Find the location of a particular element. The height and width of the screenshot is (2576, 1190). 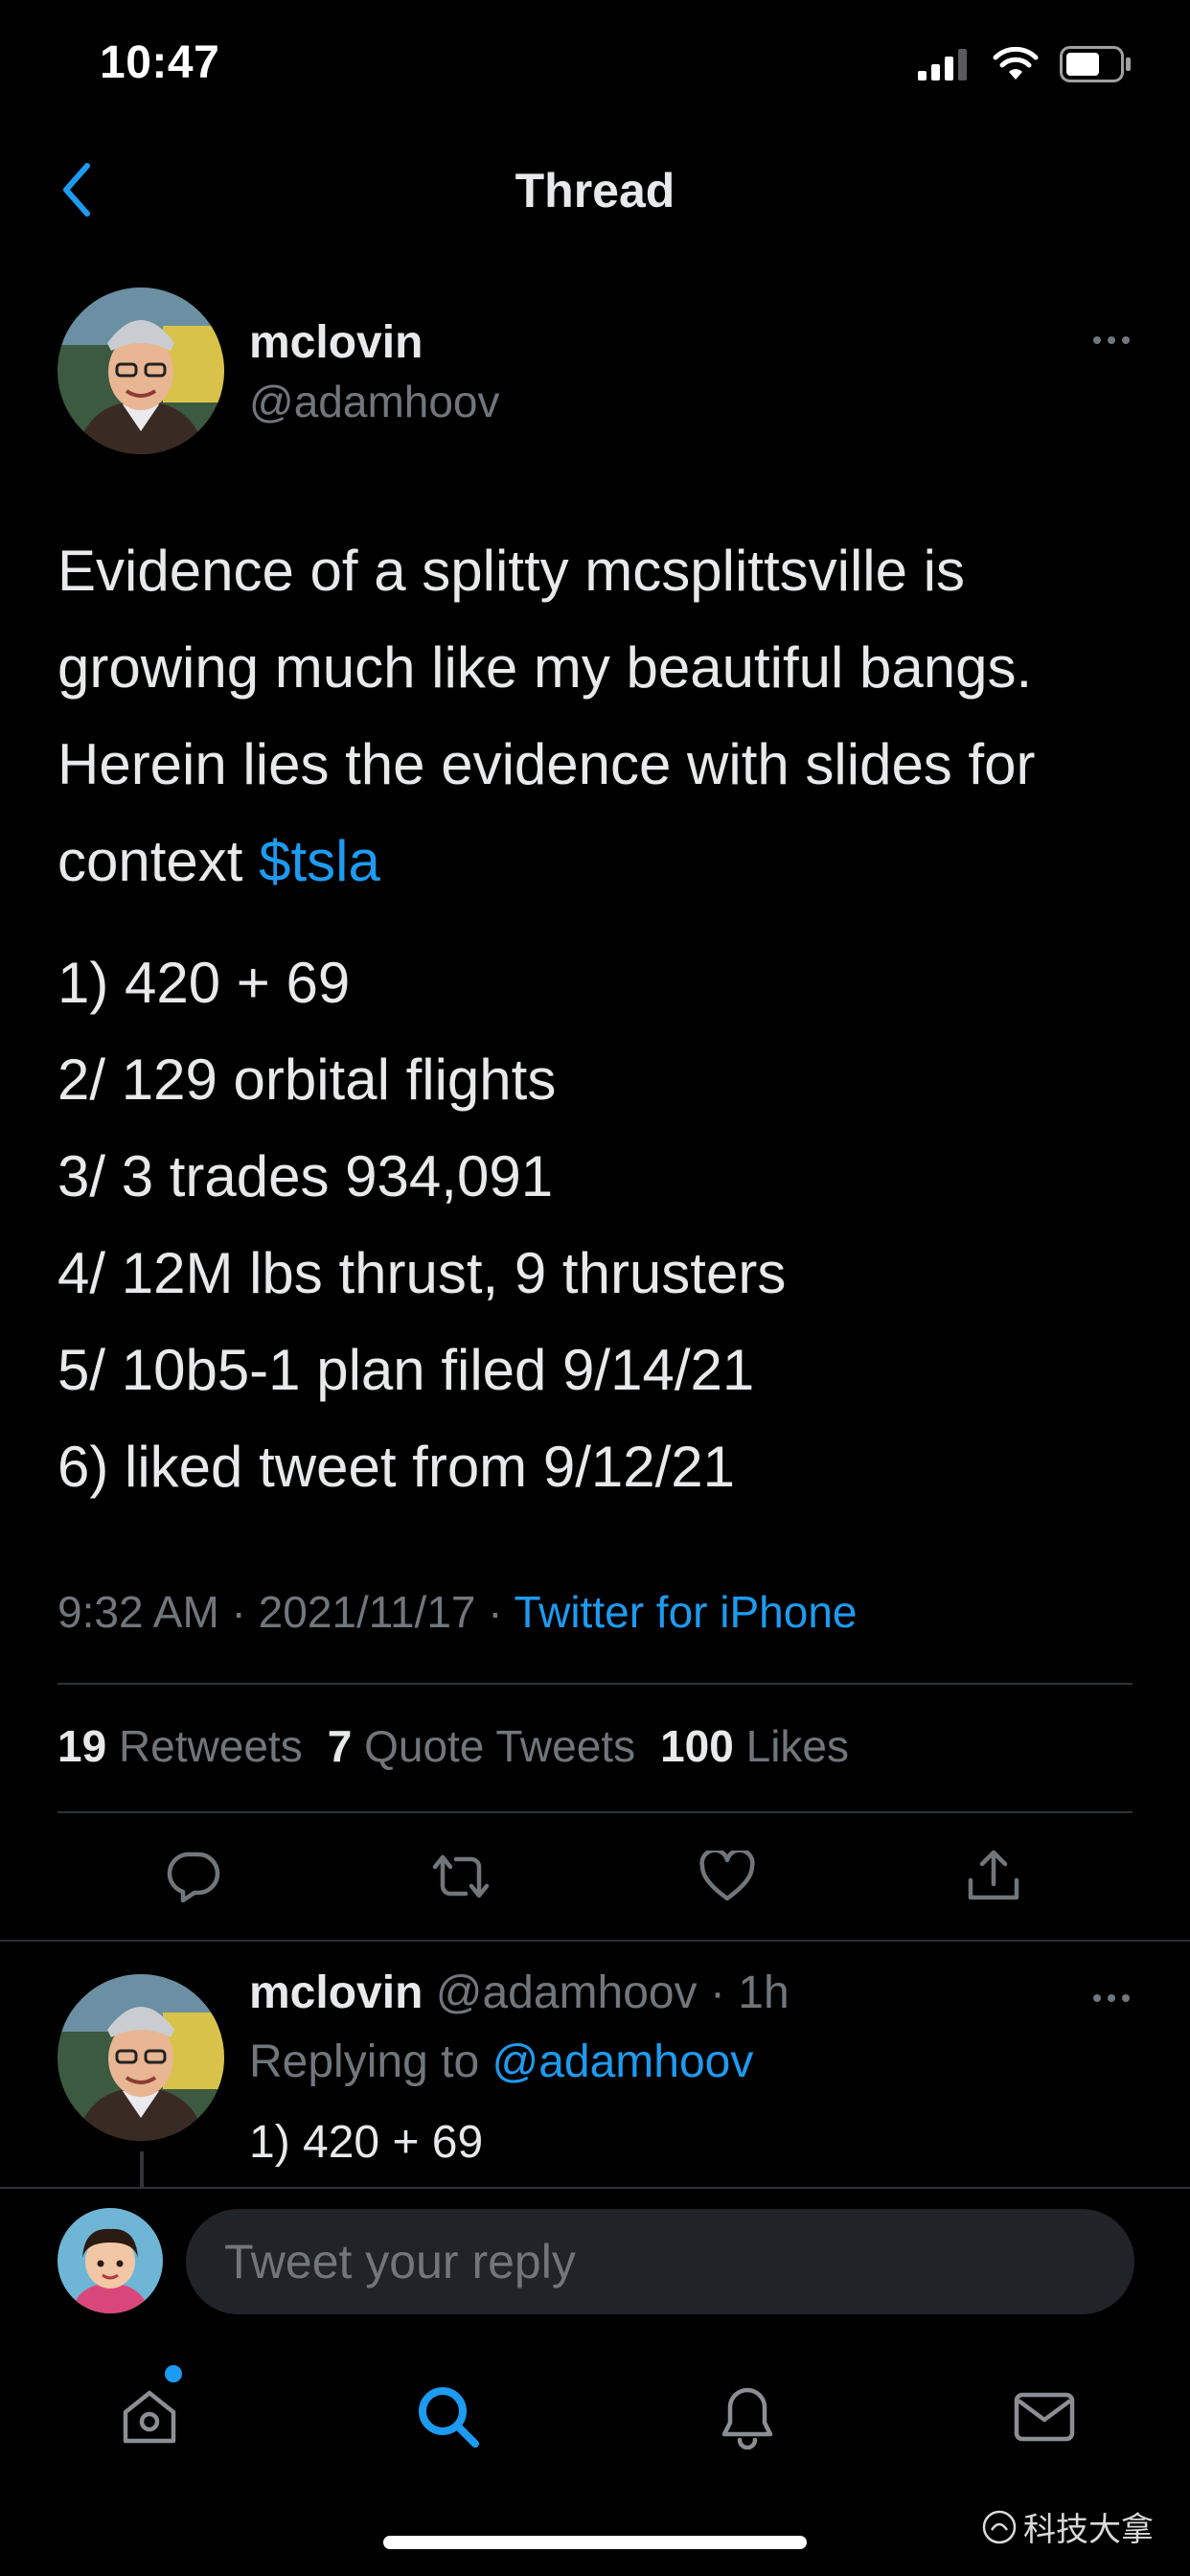

reply-author-name: mclovin is located at coordinates (336, 1992).